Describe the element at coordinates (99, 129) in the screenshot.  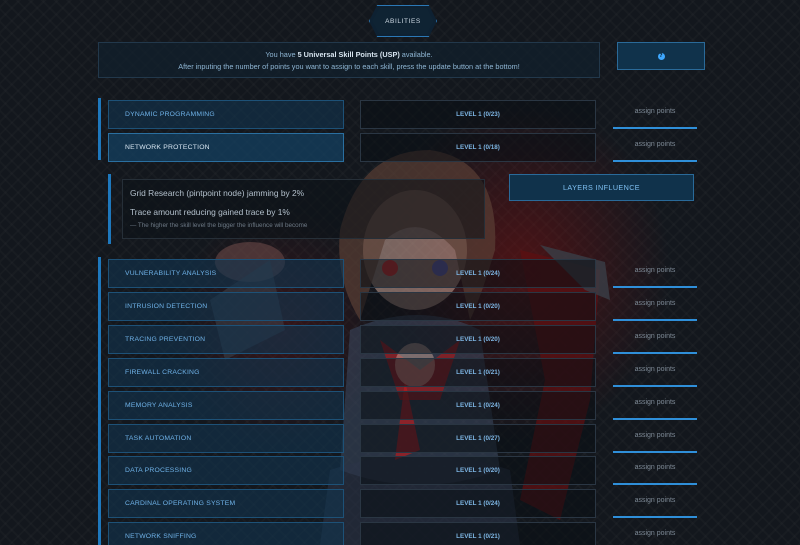
I see `group1-accent-bar` at that location.